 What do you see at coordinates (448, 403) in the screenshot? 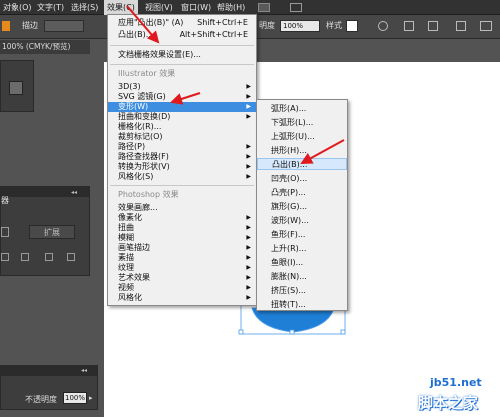
I see `watermark-brand: 脚本之家` at bounding box center [448, 403].